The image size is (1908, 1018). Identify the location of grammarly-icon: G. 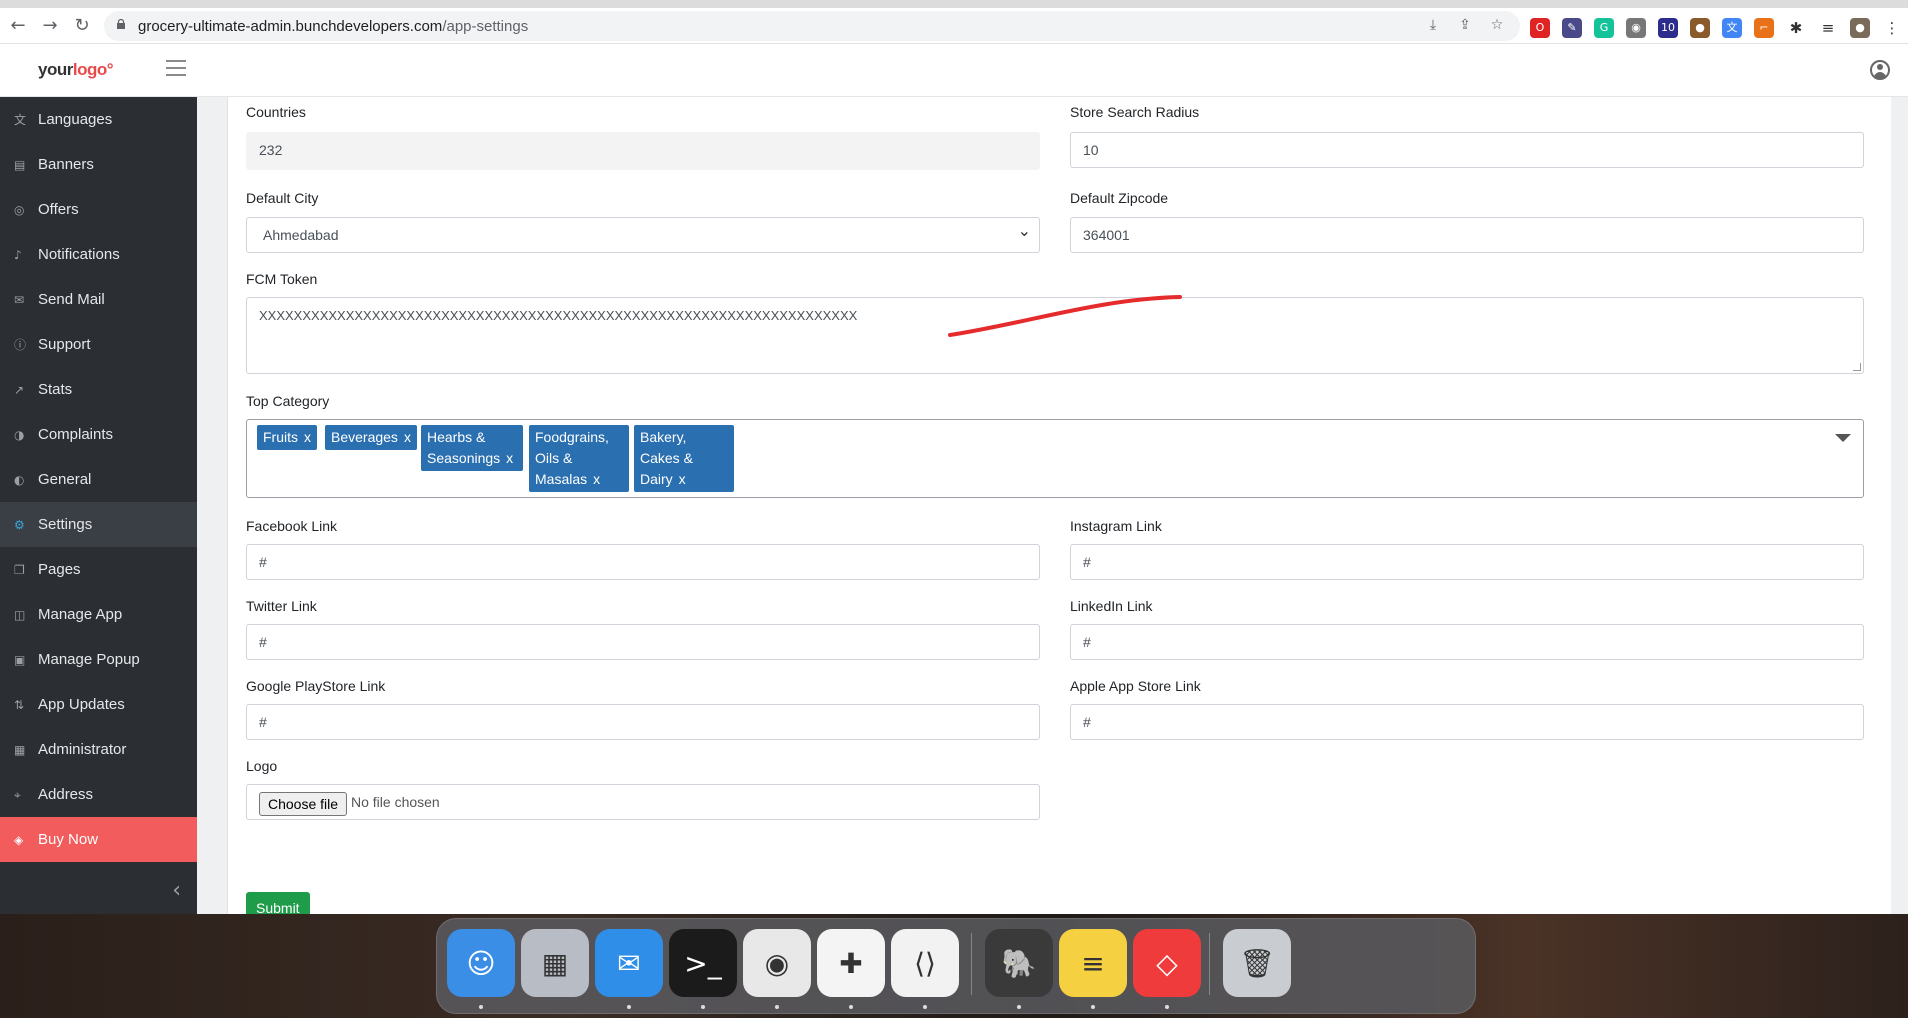
(1604, 28).